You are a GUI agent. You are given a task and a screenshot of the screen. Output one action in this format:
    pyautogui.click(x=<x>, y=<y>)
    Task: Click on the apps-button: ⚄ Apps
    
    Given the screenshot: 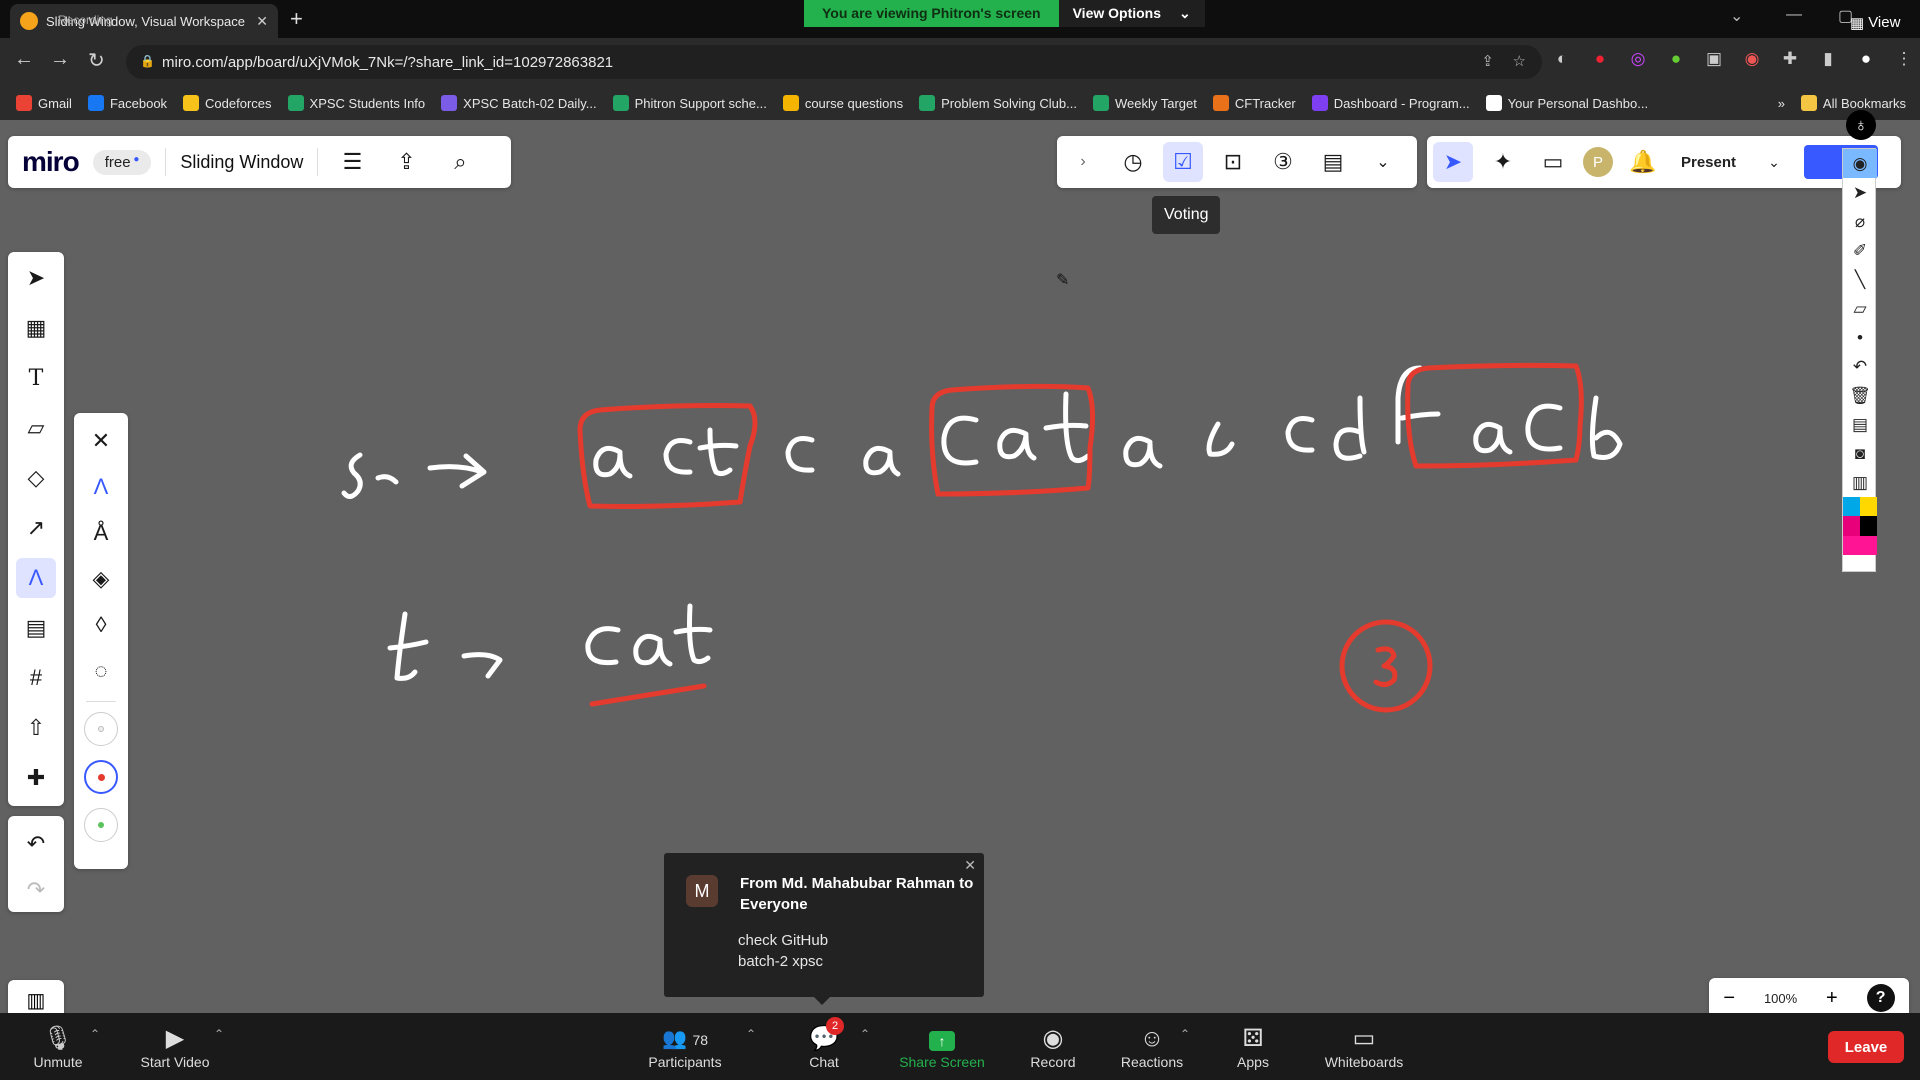 What is the action you would take?
    pyautogui.click(x=1253, y=1046)
    